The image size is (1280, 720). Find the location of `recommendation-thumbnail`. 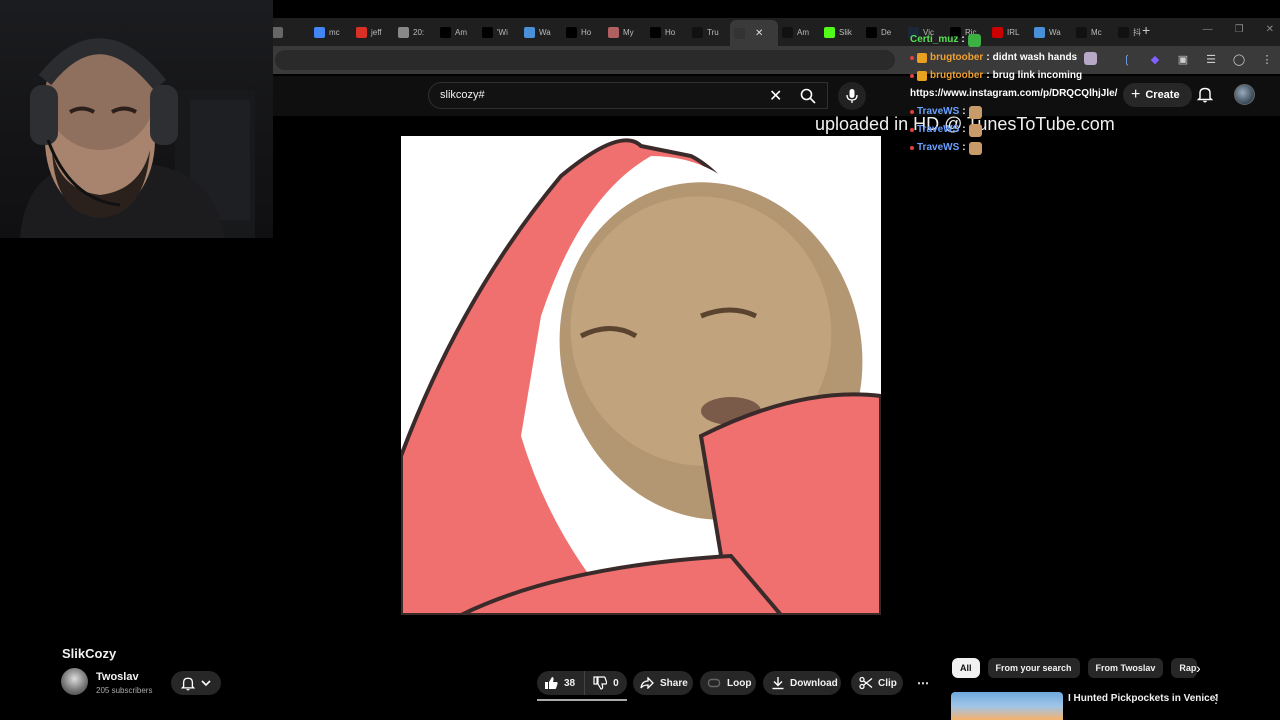

recommendation-thumbnail is located at coordinates (1007, 706).